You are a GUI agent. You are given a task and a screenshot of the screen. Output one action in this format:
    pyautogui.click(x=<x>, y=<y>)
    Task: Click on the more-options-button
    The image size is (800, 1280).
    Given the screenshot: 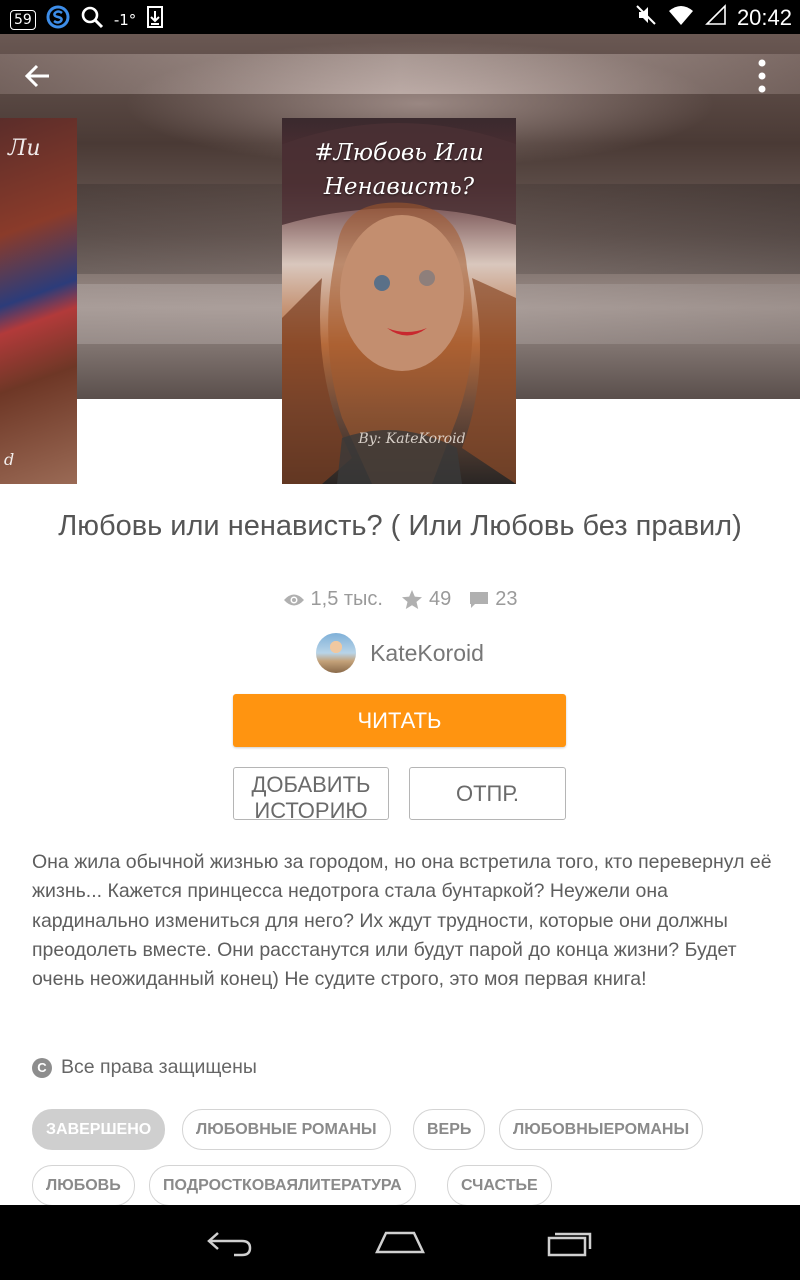 What is the action you would take?
    pyautogui.click(x=762, y=76)
    